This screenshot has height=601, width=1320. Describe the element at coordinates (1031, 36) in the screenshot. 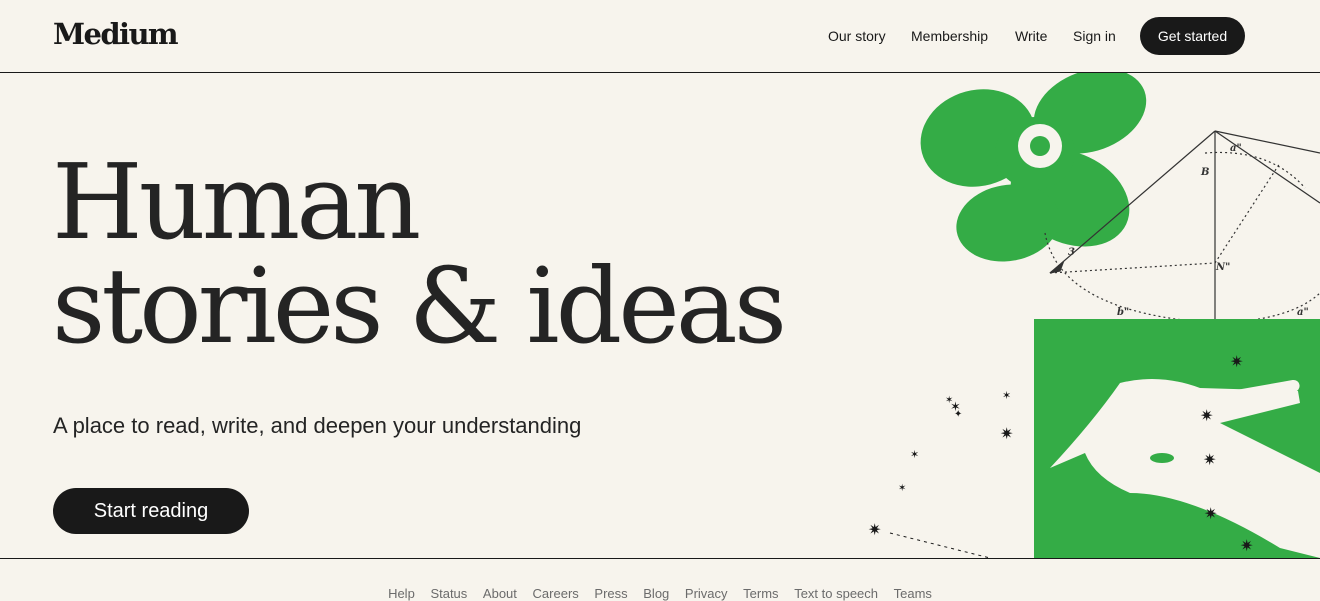

I see `nav-write-link: Write` at that location.